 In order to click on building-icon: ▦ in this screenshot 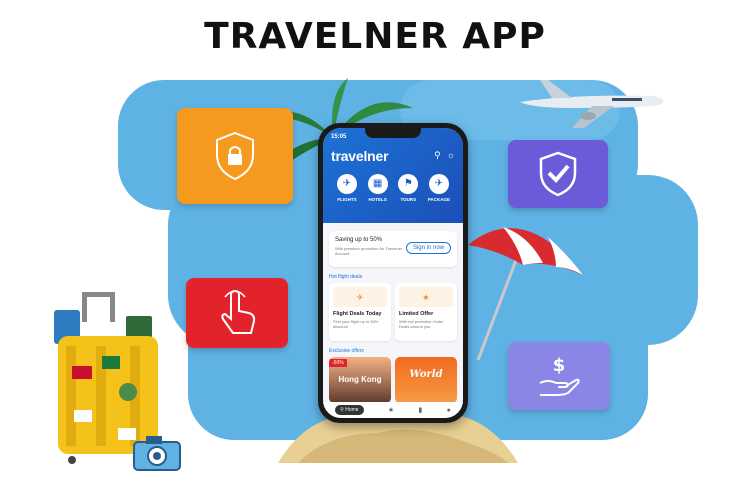, I will do `click(377, 184)`.